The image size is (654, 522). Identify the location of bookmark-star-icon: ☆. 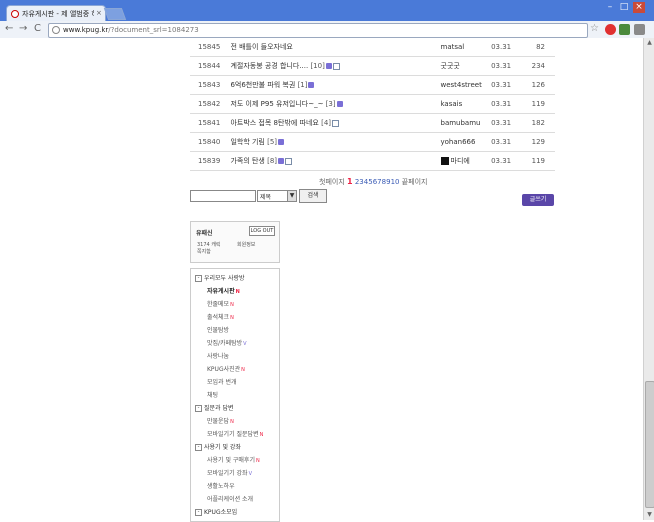
(594, 28).